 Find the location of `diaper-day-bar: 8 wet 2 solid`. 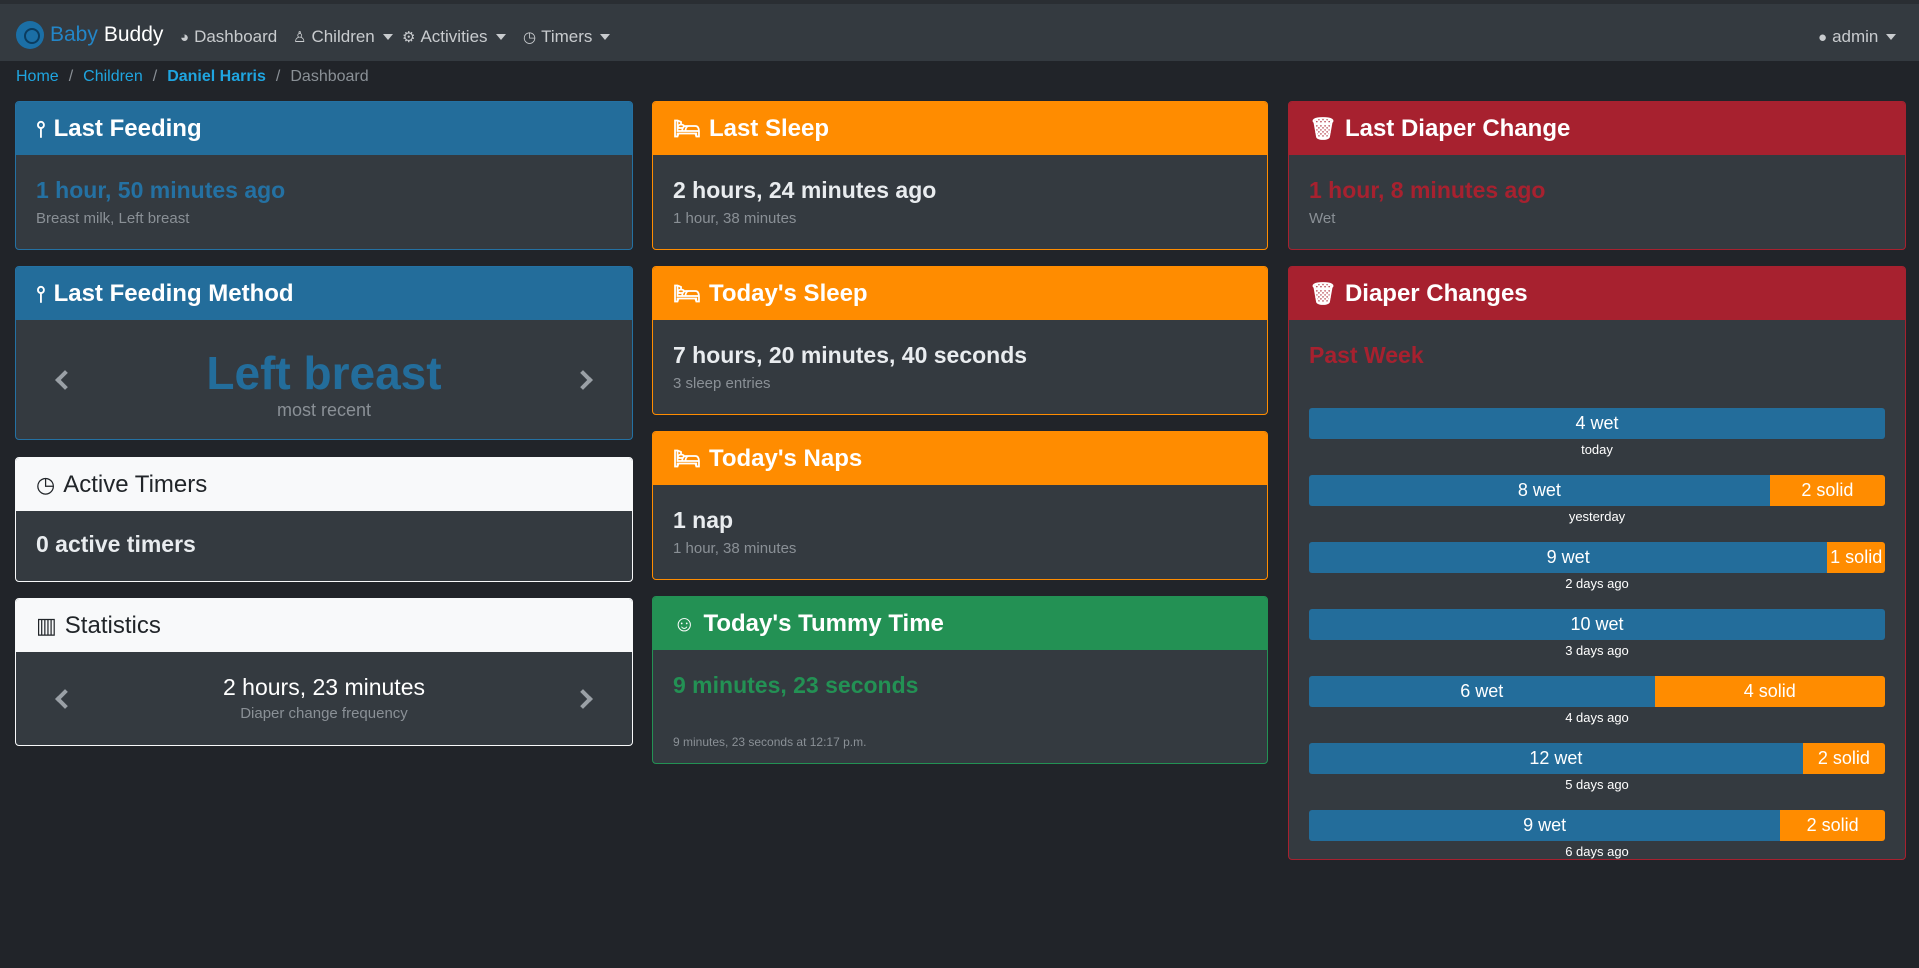

diaper-day-bar: 8 wet 2 solid is located at coordinates (1597, 490).